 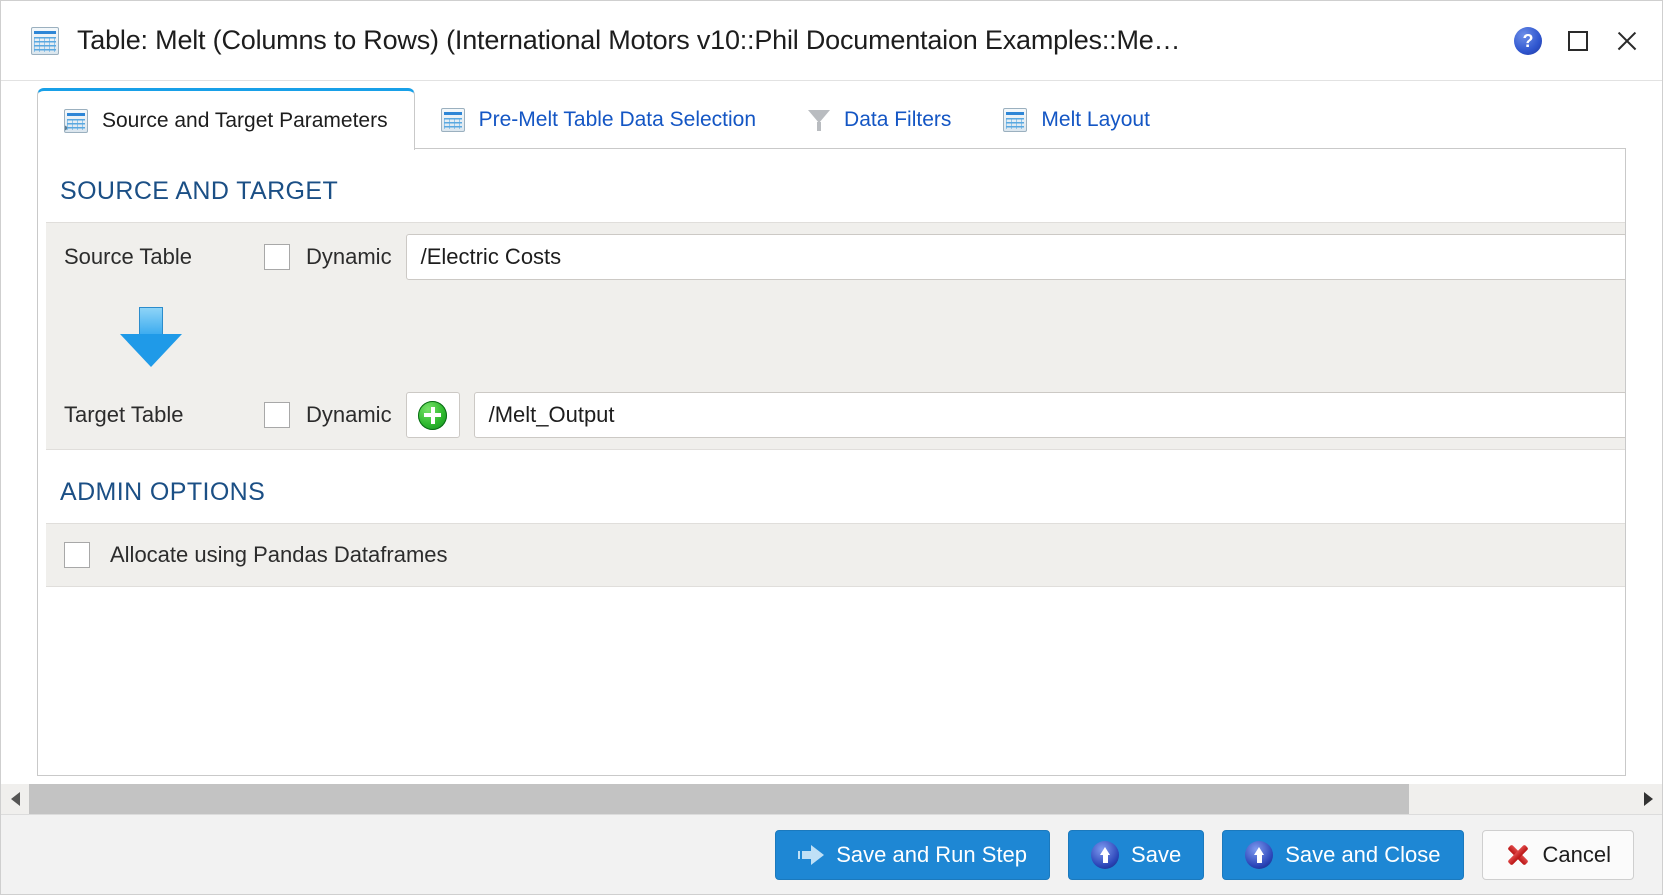 What do you see at coordinates (932, 854) in the screenshot?
I see `button-label: Save and Run Step` at bounding box center [932, 854].